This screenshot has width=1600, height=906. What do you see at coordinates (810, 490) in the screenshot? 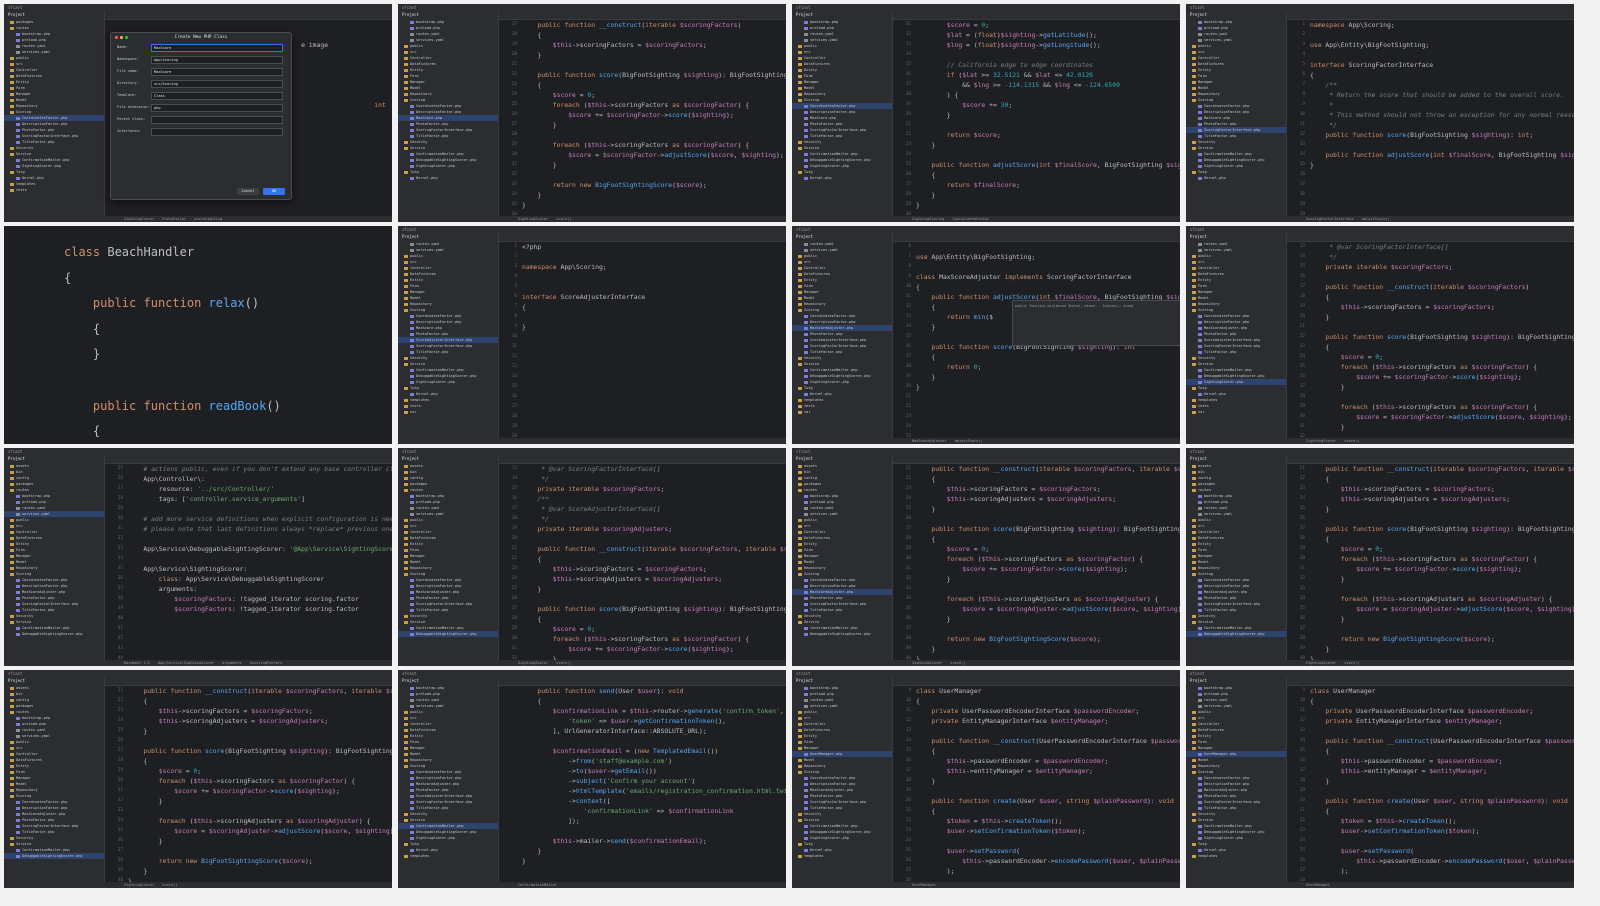
I see `tree-item-label: routes` at bounding box center [810, 490].